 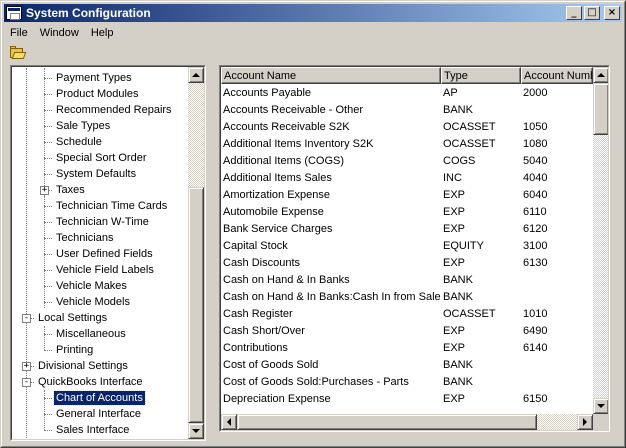 What do you see at coordinates (407, 211) in the screenshot?
I see `table-row: Automobile Expense EXP 6110` at bounding box center [407, 211].